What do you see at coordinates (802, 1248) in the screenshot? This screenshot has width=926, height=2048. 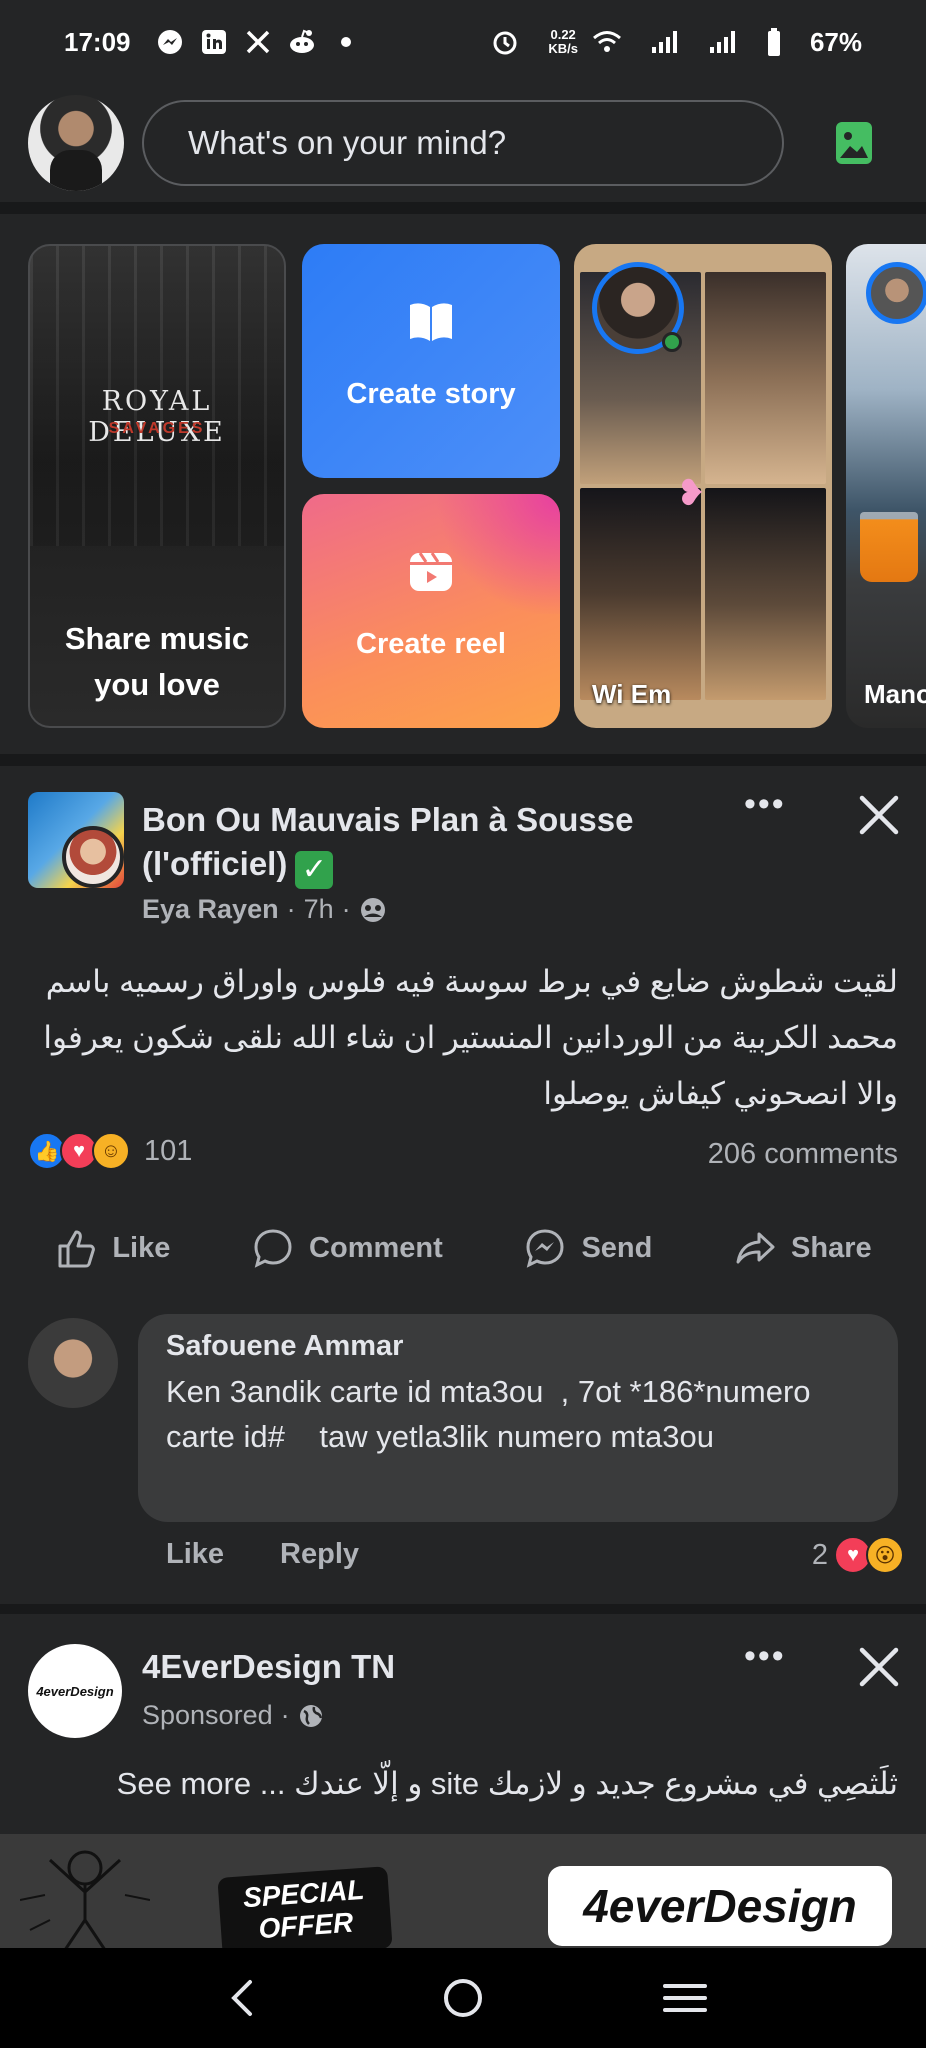 I see `share-button: Share` at bounding box center [802, 1248].